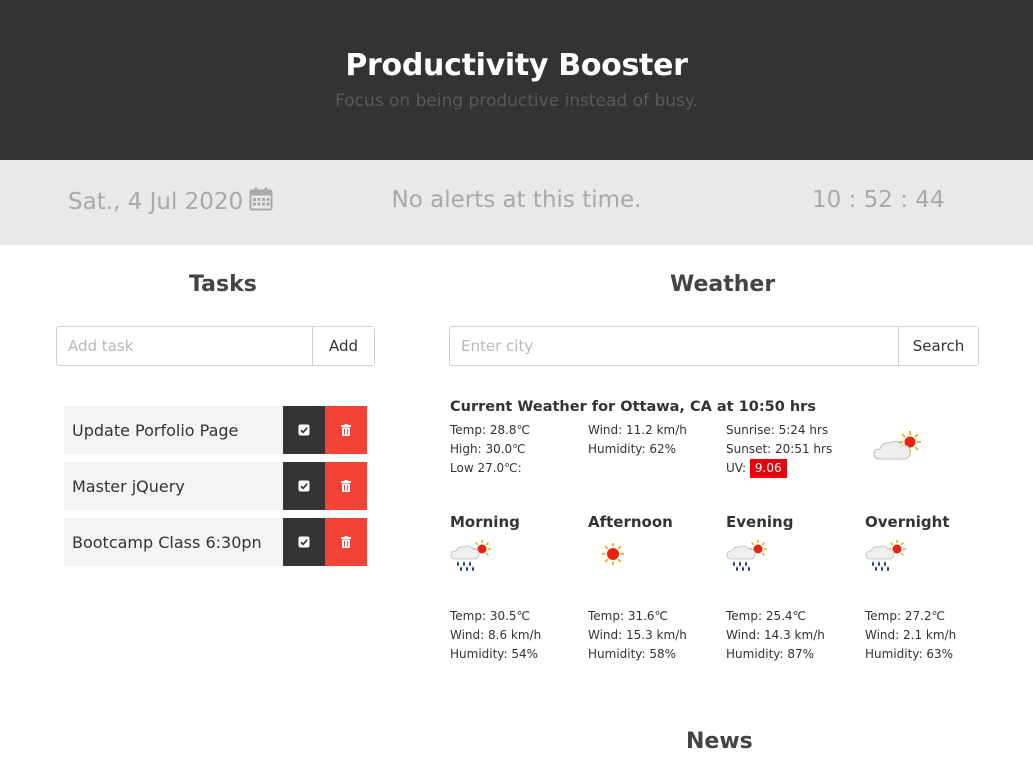 The height and width of the screenshot is (775, 1033). I want to click on task-item: Bootcamp Class 6:30pn, so click(215, 542).